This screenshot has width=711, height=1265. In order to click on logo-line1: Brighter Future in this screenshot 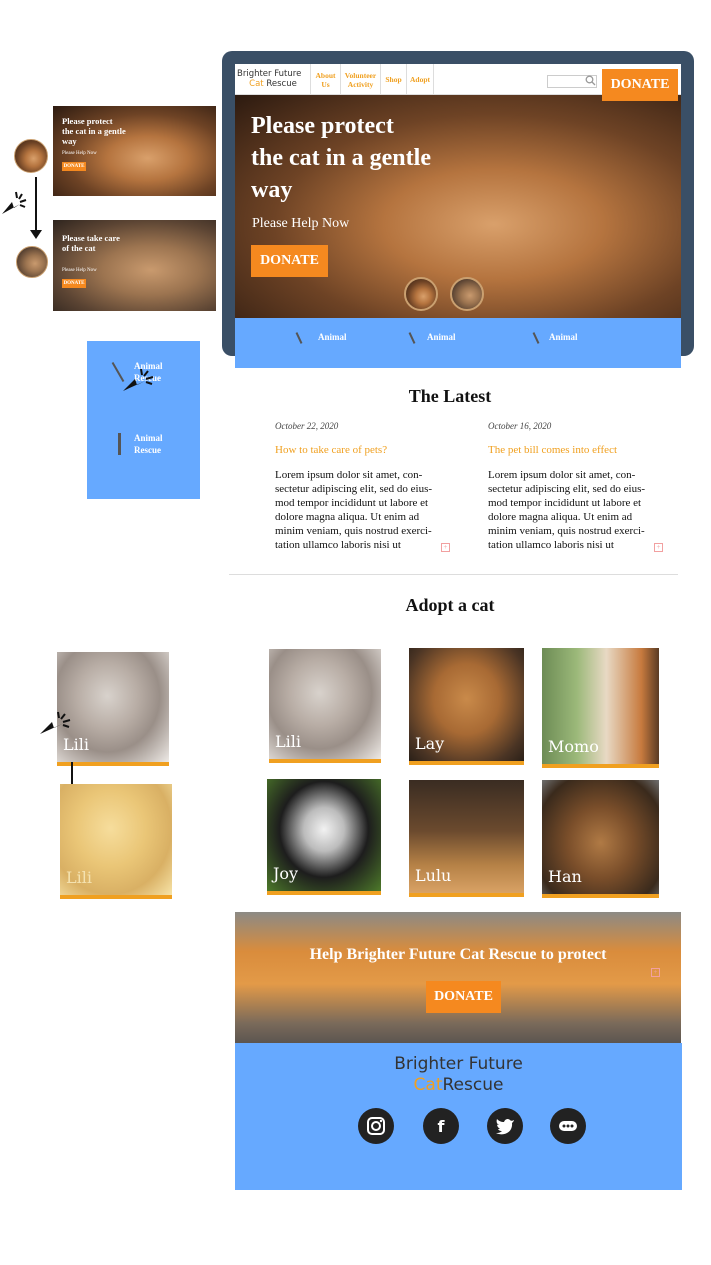, I will do `click(269, 74)`.